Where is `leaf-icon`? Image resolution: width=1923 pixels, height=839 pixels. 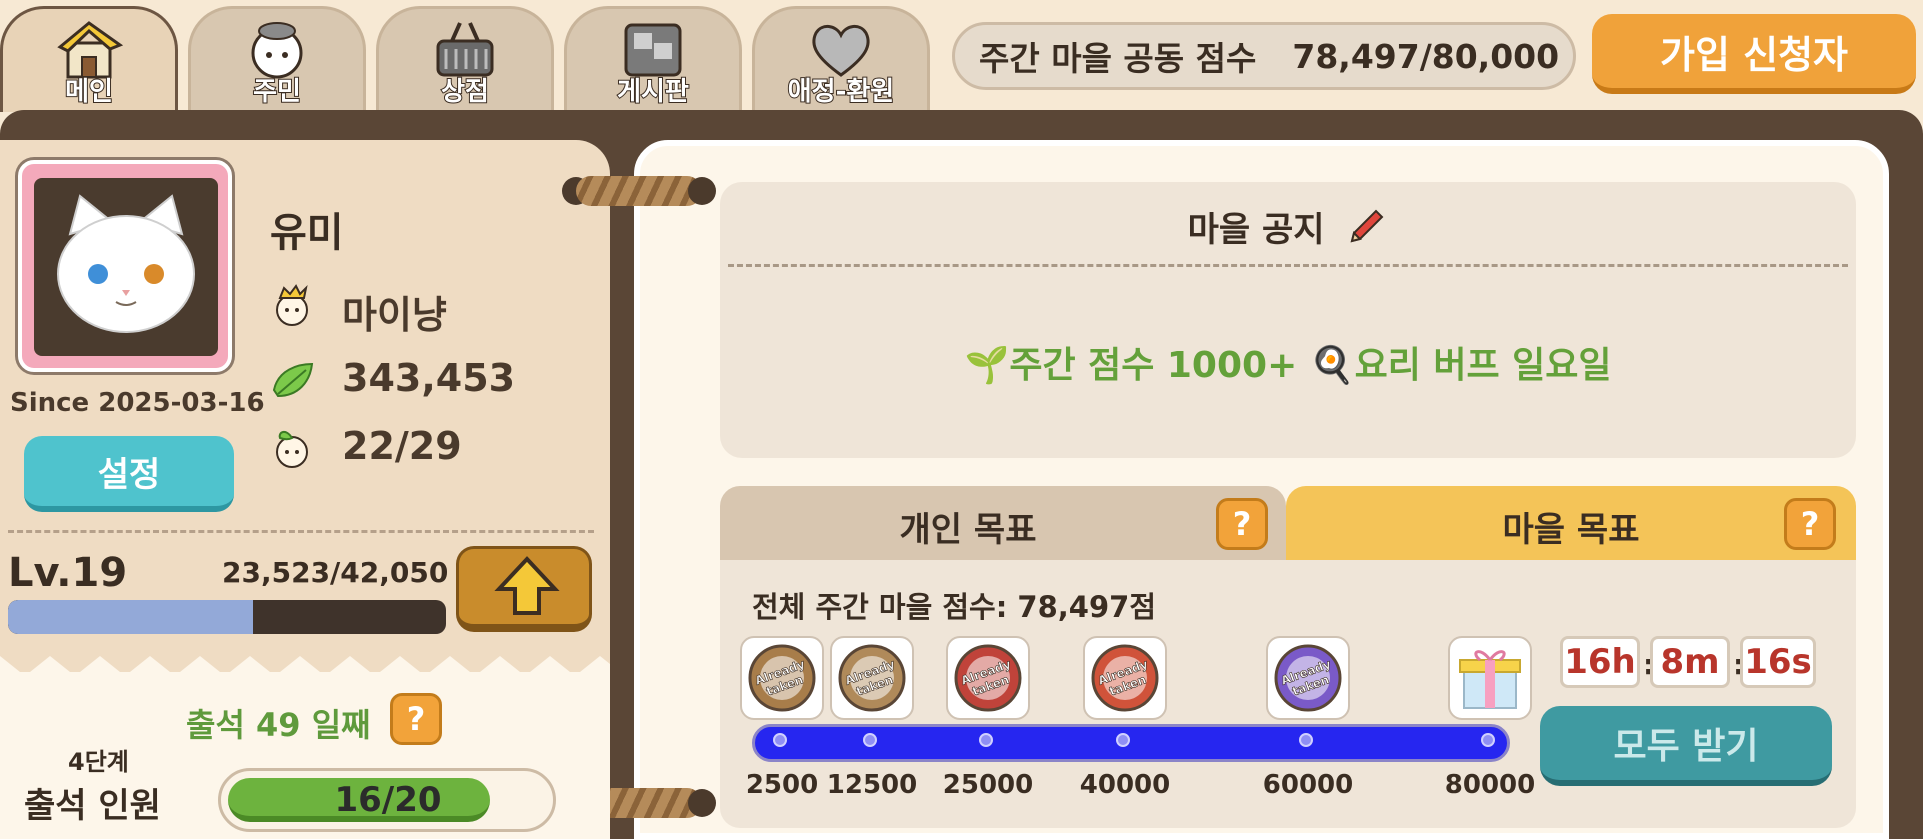 leaf-icon is located at coordinates (293, 380).